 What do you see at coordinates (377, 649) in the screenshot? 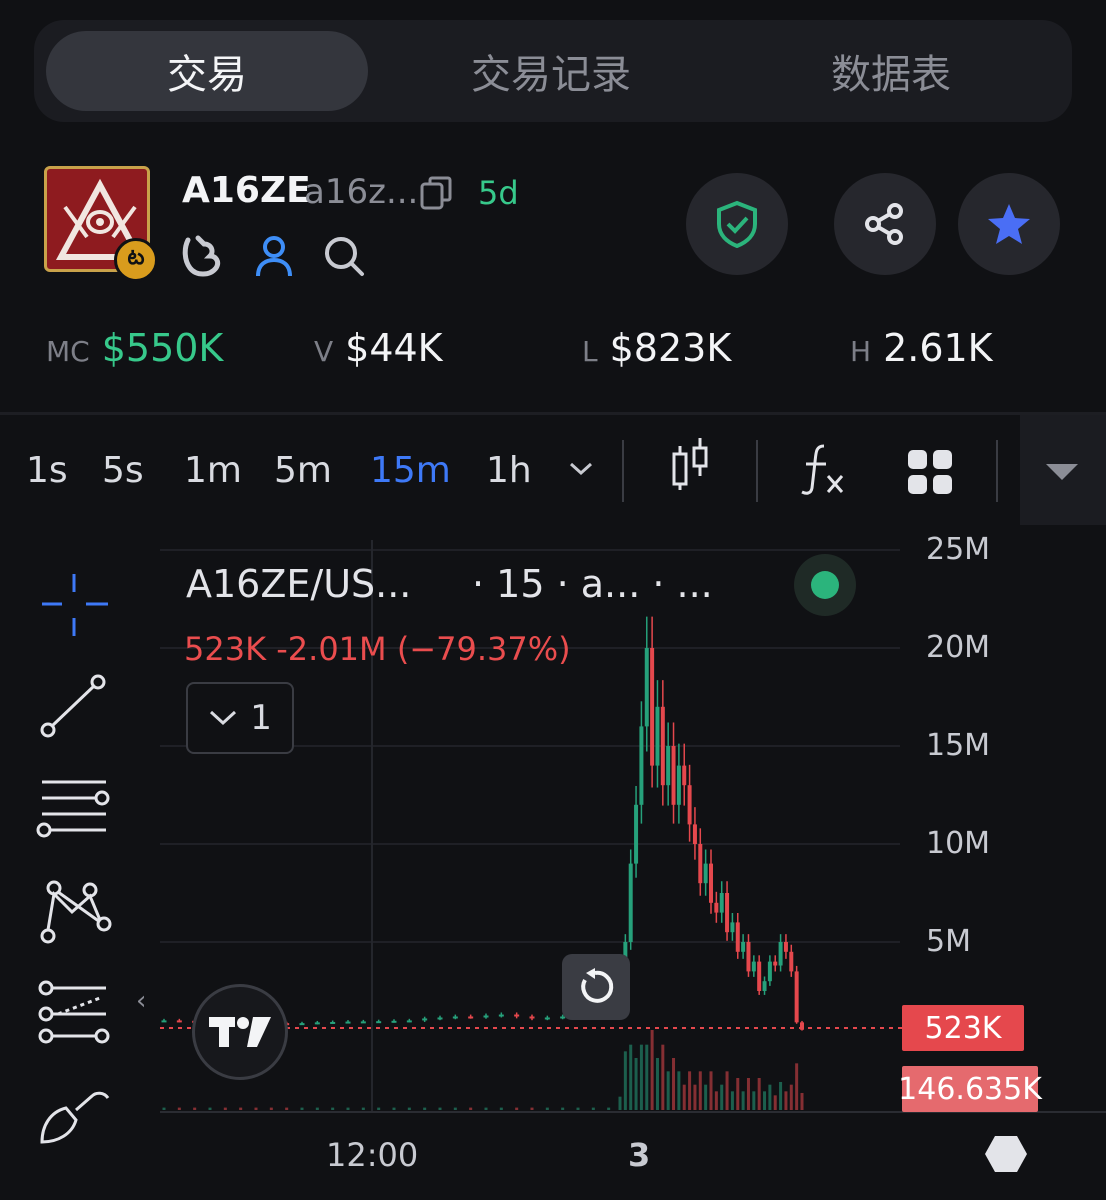
I see `legend-values: 523K -2.01M (−79.37%)` at bounding box center [377, 649].